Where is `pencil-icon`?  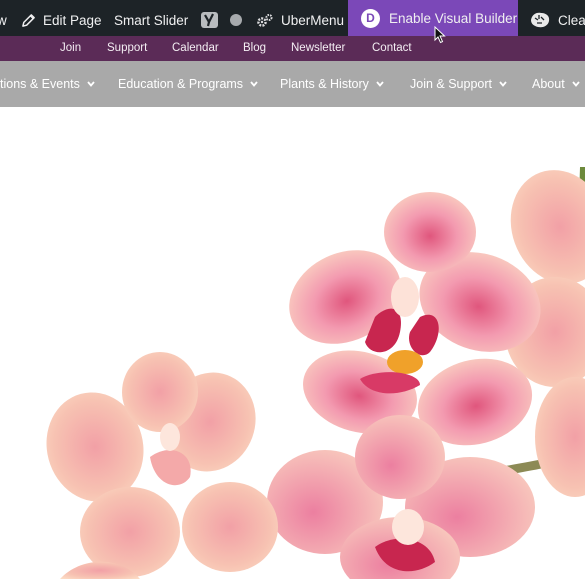
pencil-icon is located at coordinates (28, 20).